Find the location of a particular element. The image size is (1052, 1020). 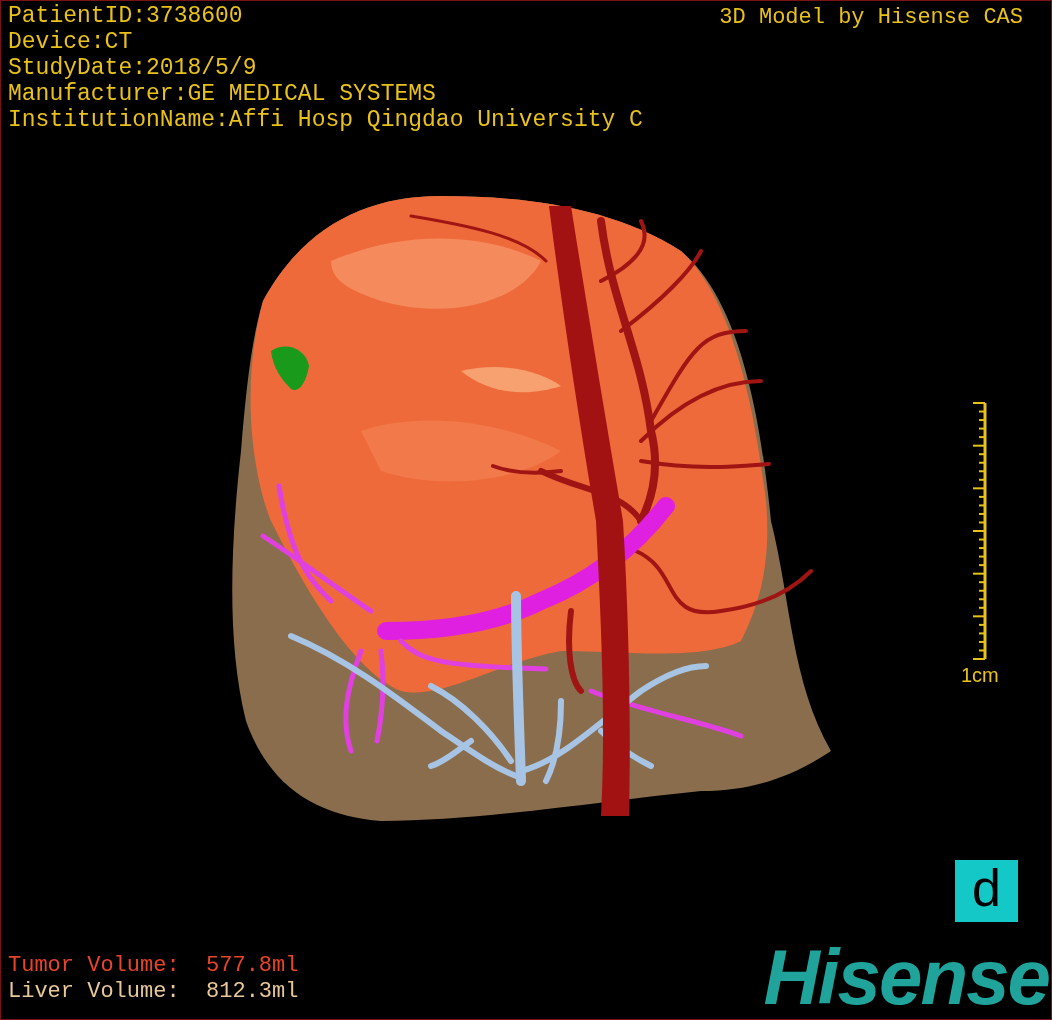

tumor-volume: Tumor Volume: 577.8ml is located at coordinates (153, 966).